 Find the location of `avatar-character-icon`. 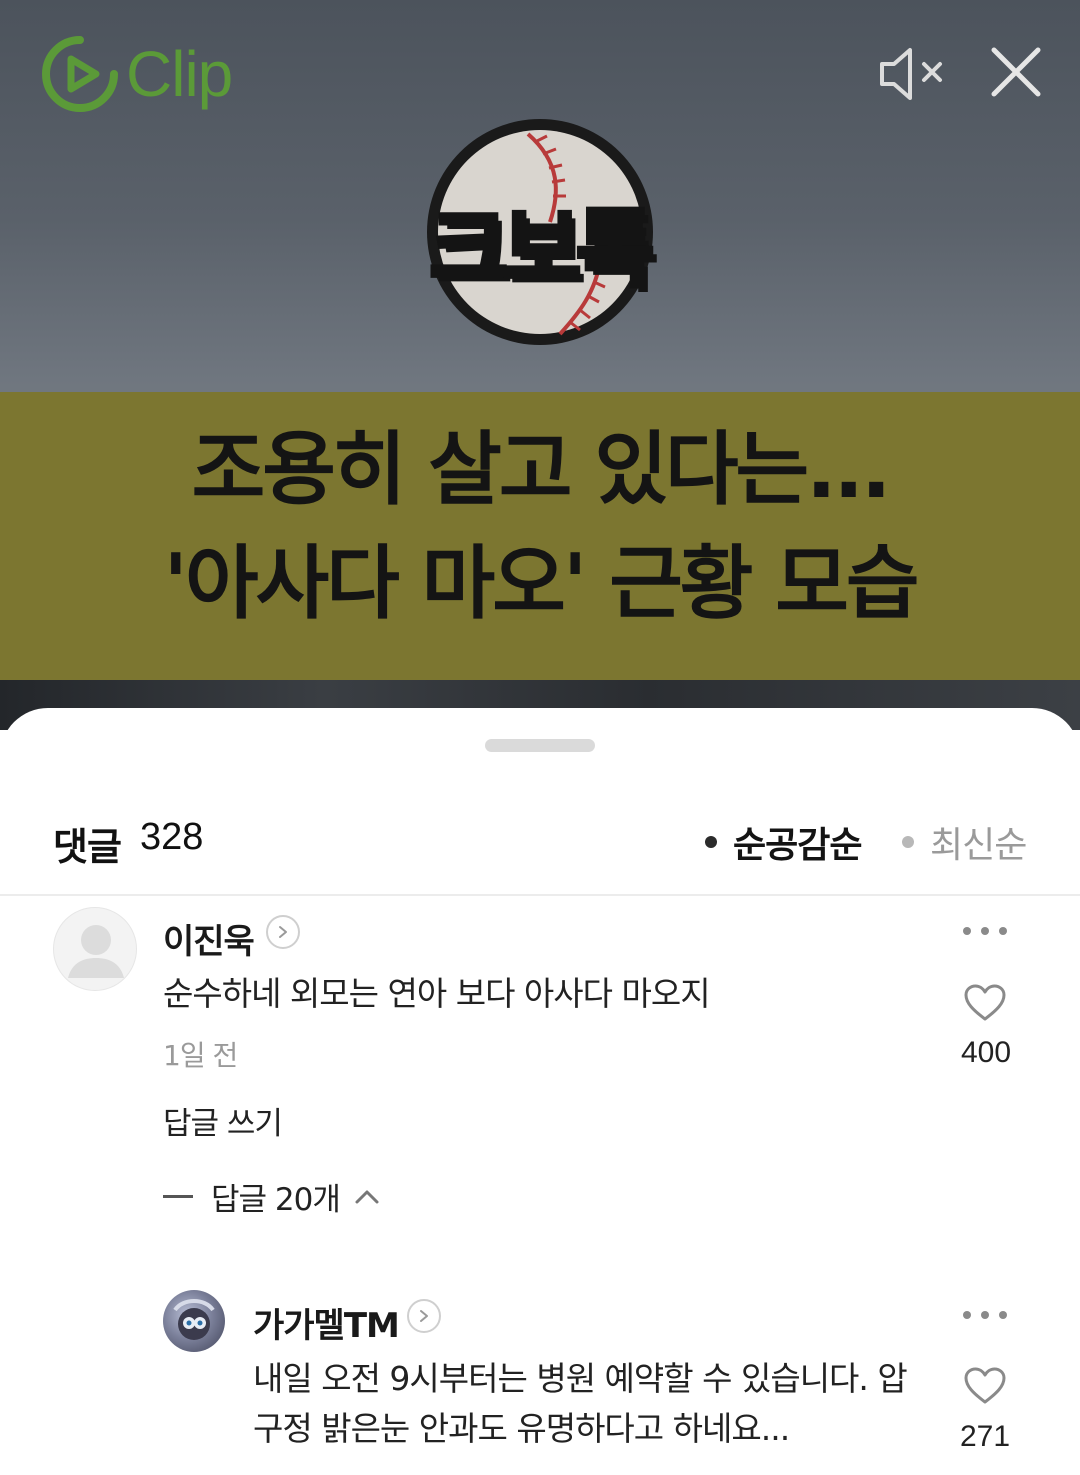

avatar-character-icon is located at coordinates (194, 1319).